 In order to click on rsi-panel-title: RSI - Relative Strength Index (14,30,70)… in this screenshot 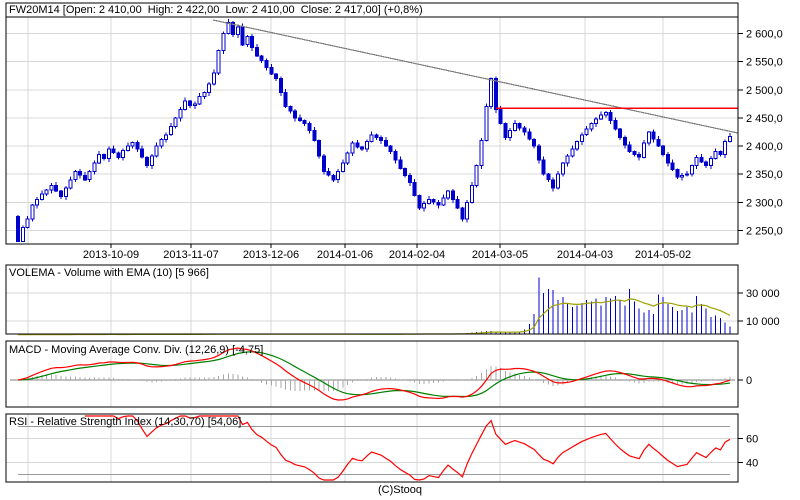, I will do `click(125, 422)`.